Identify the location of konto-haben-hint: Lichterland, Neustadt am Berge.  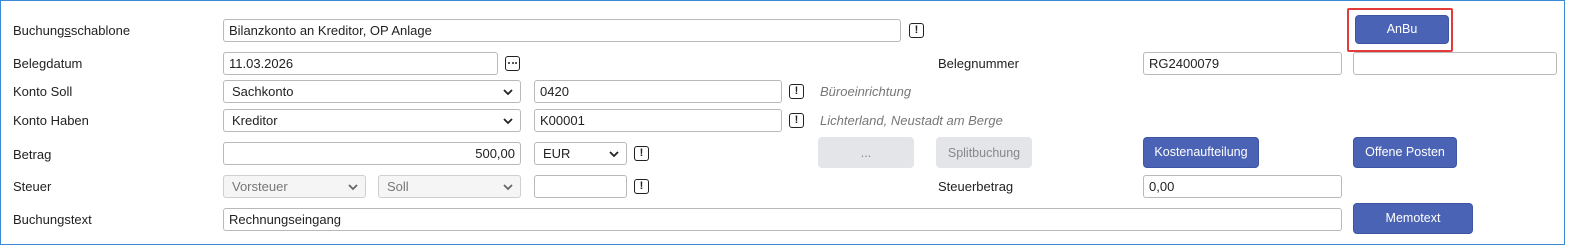
(911, 120).